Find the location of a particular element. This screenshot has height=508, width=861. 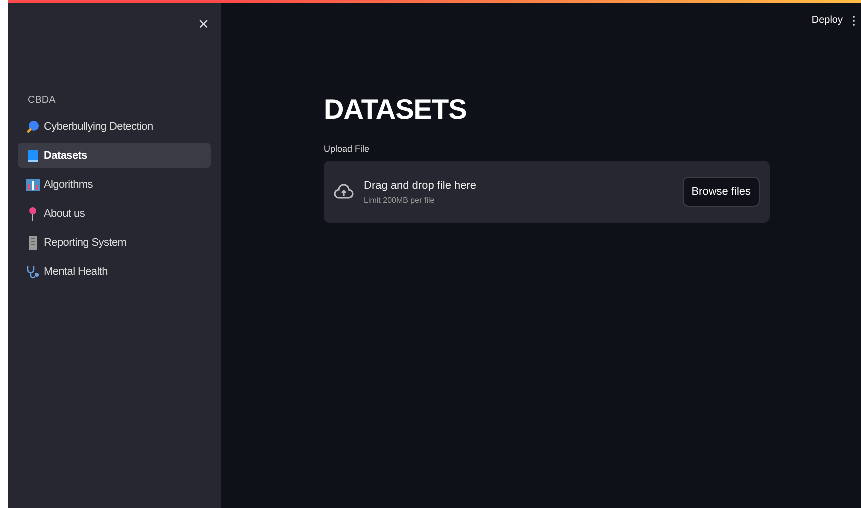

bar-chart-icon is located at coordinates (33, 185).